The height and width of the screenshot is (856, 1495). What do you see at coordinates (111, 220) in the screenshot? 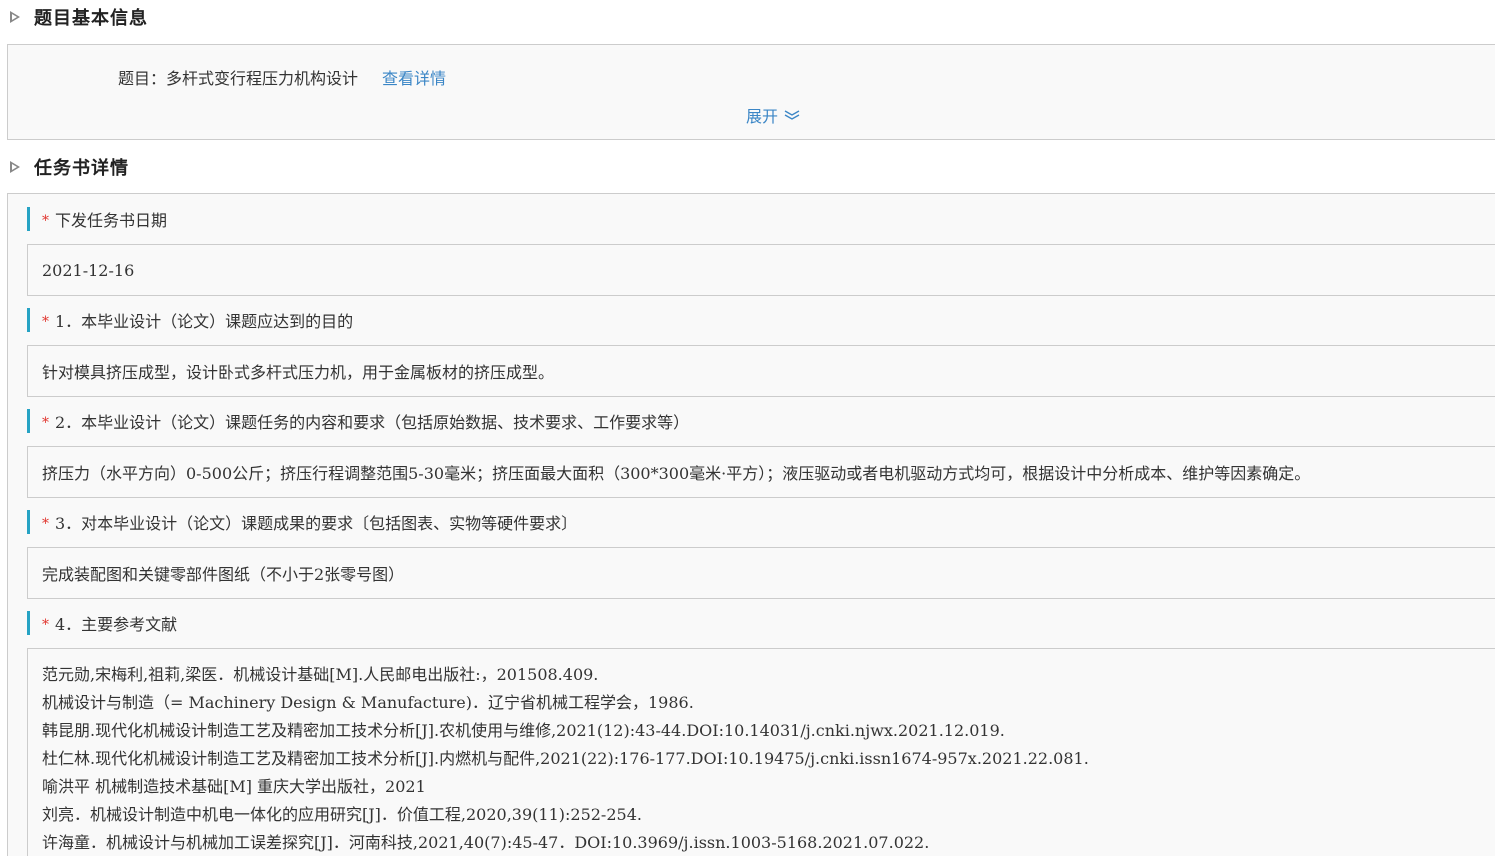
I see `issue-date-label-text: 下发任务书日期` at bounding box center [111, 220].